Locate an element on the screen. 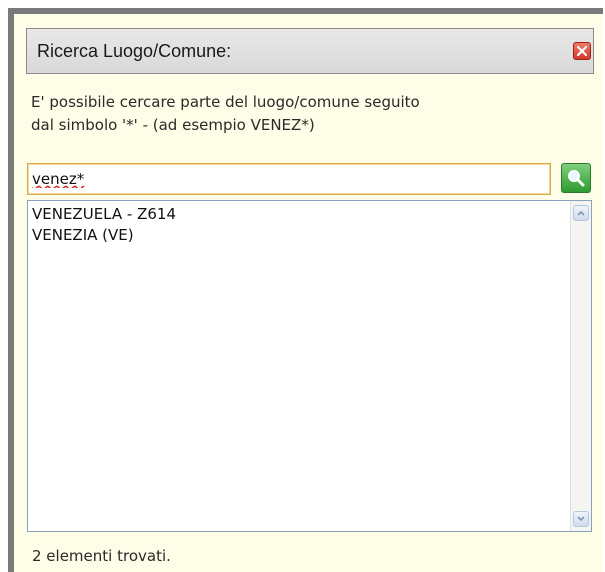  results-list: VENEZUELA - Z614 VENEZIA (VE) is located at coordinates (299, 225).